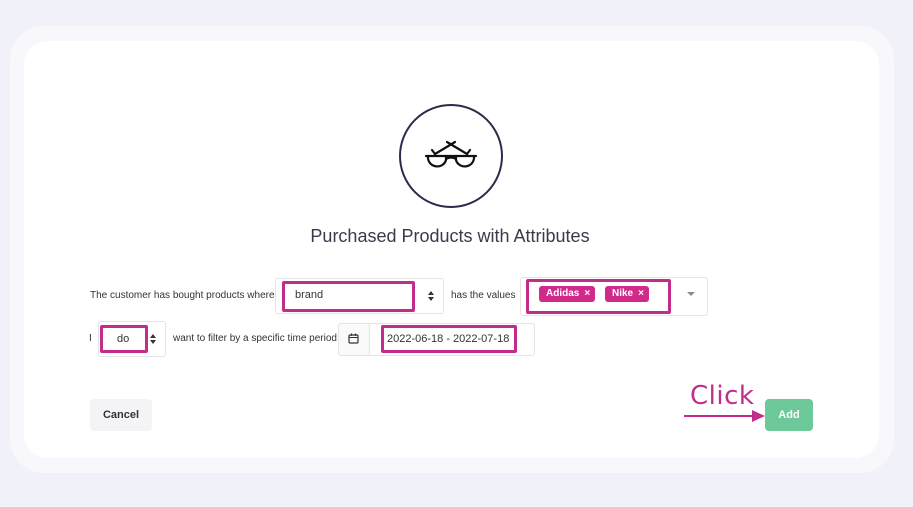 The width and height of the screenshot is (913, 507). What do you see at coordinates (450, 236) in the screenshot?
I see `dialog-title: Purchased Products with Attributes` at bounding box center [450, 236].